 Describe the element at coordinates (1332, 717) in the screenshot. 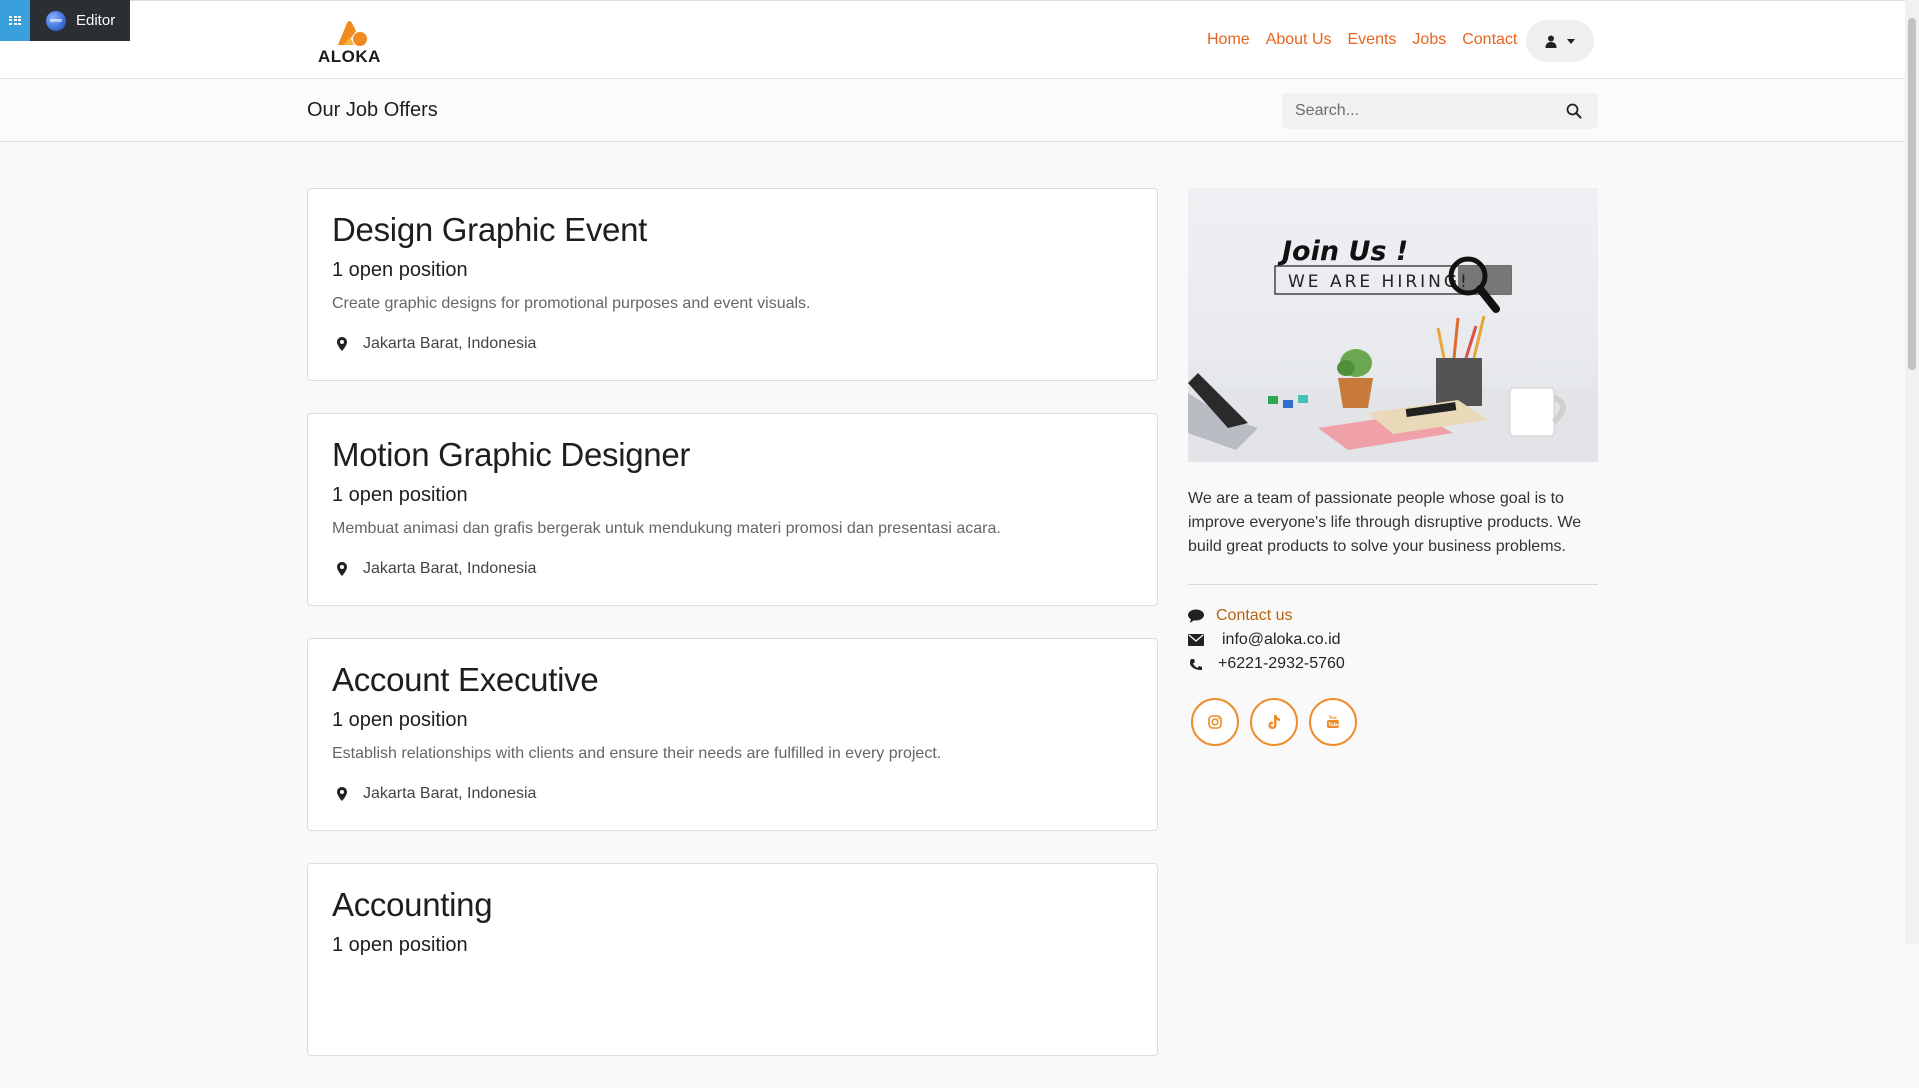

I see `svg-text: You` at that location.